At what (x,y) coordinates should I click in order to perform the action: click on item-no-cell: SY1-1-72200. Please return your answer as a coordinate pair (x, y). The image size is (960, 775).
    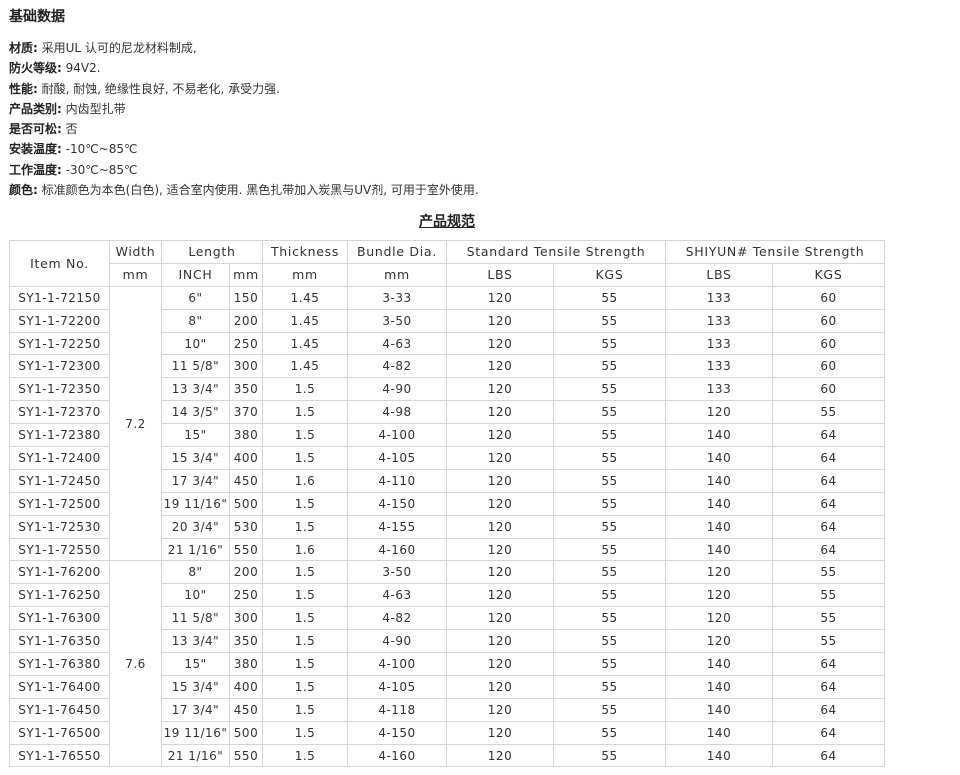
    Looking at the image, I should click on (59, 320).